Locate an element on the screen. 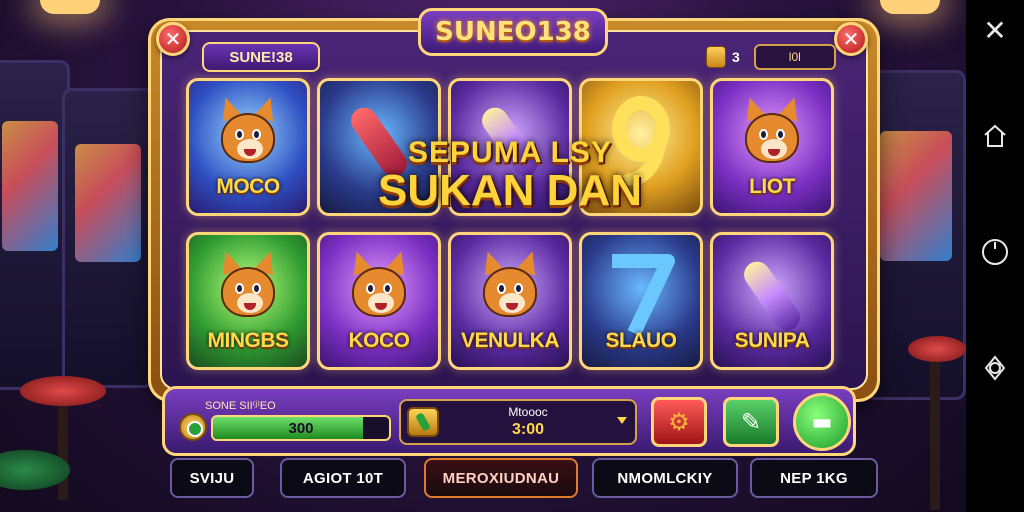 The height and width of the screenshot is (512, 1024). reel-label: SLAUO is located at coordinates (641, 340).